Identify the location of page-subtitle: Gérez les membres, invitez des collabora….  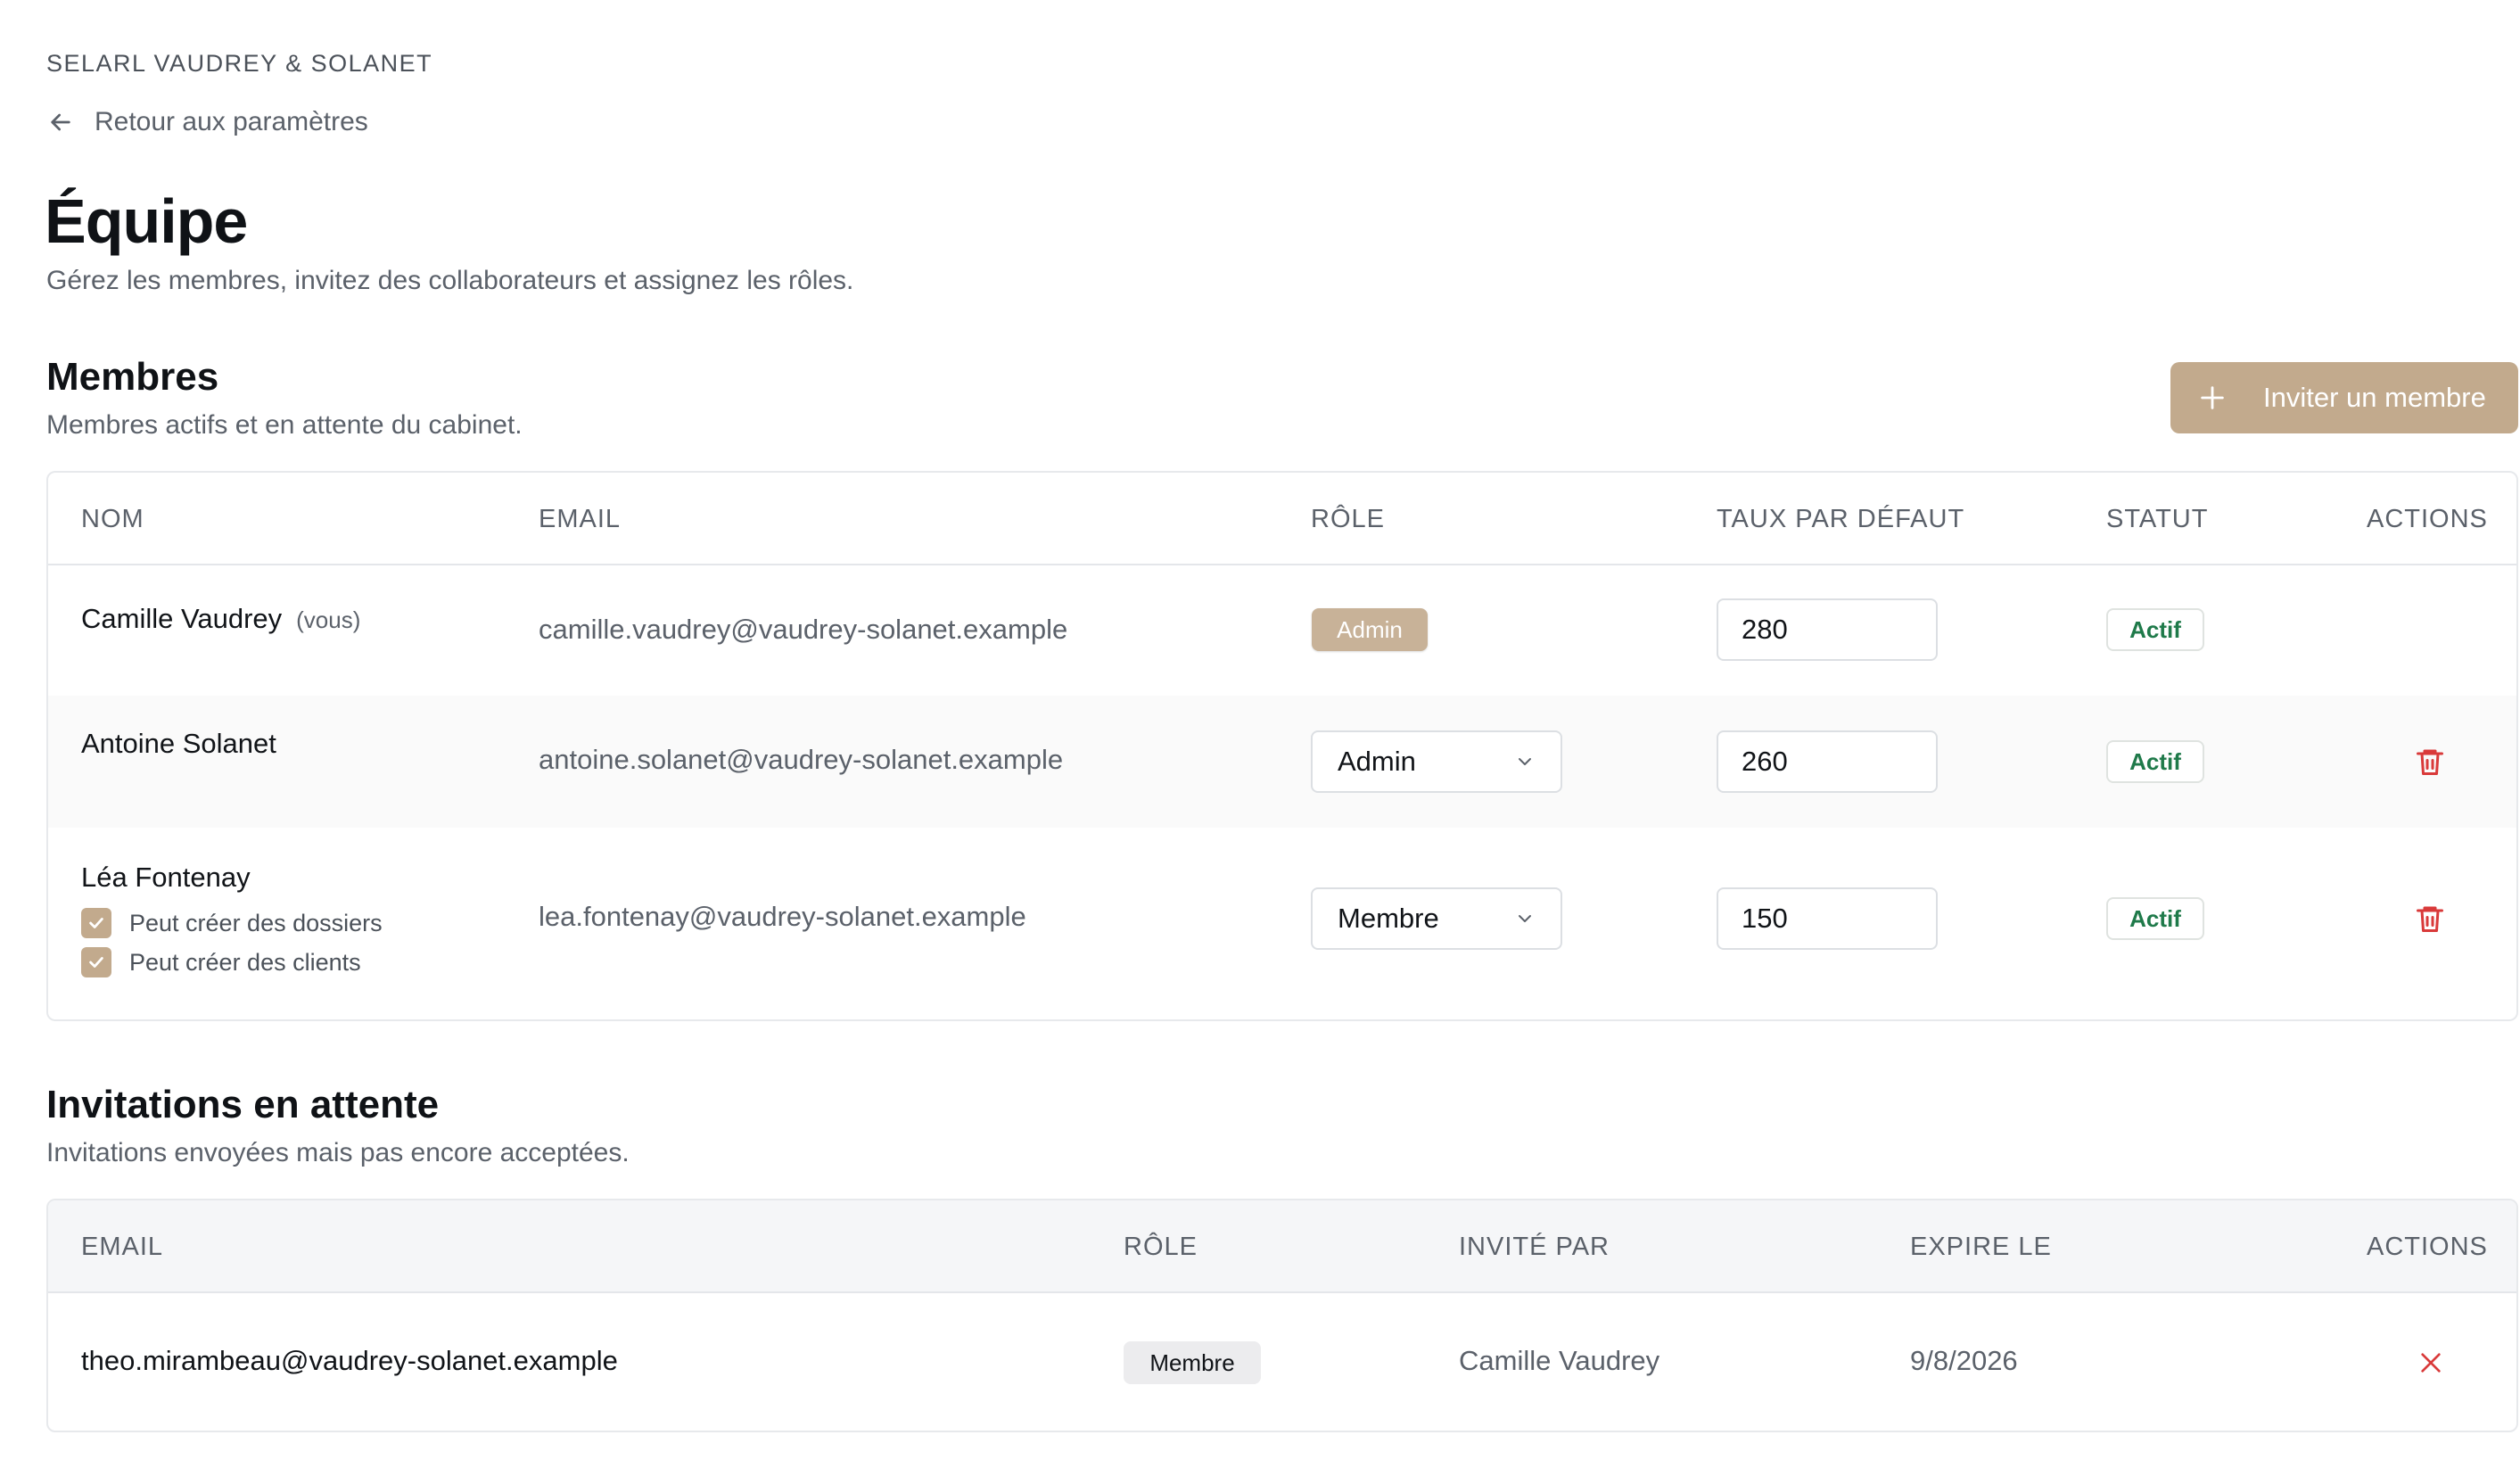
(450, 280).